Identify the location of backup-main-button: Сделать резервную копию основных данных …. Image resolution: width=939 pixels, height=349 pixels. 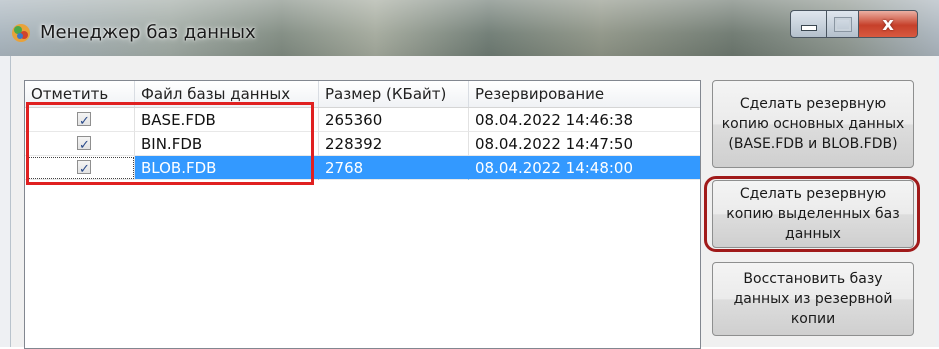
(813, 124).